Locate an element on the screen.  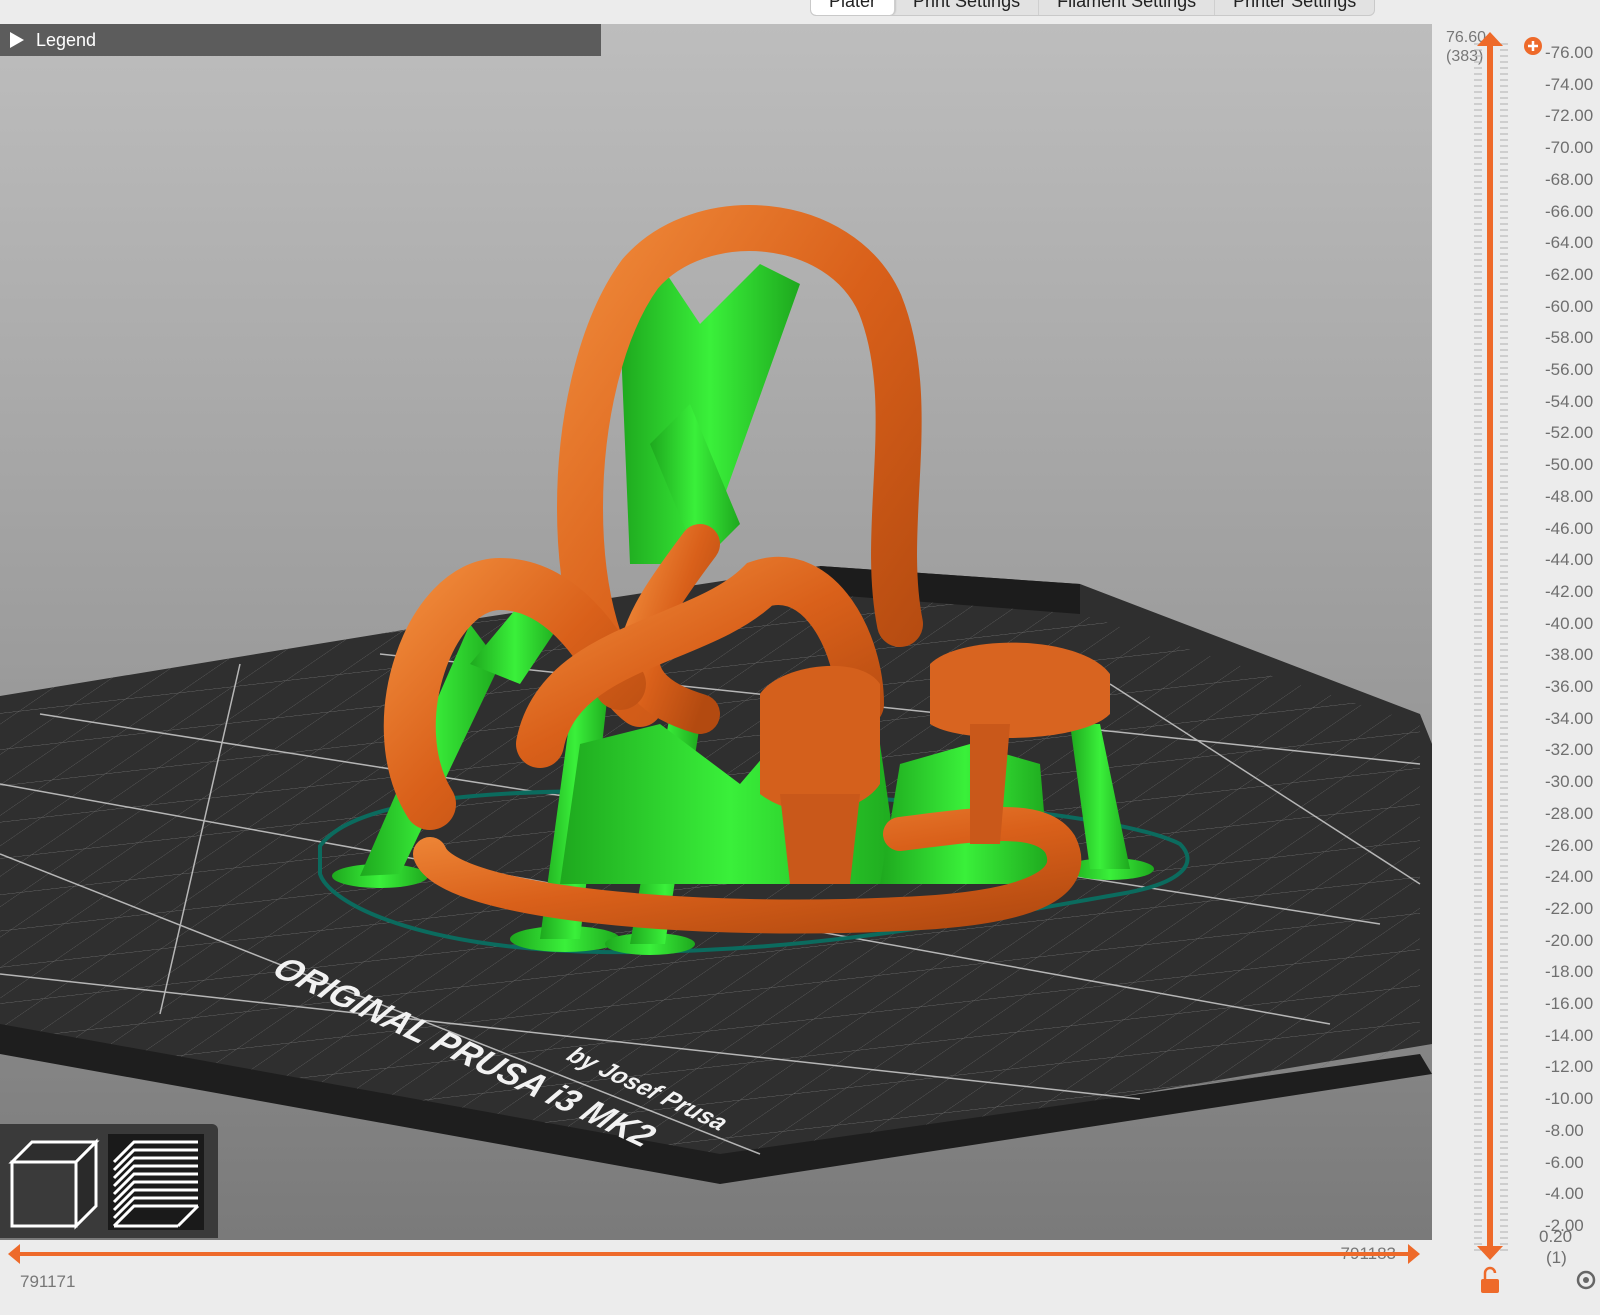
3d-view-icon is located at coordinates (54, 1184).